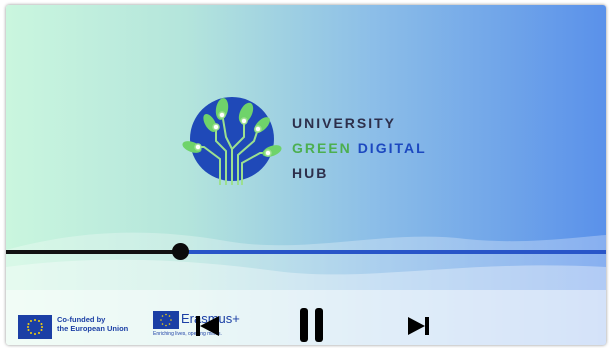  I want to click on progress-remaining, so click(393, 252).